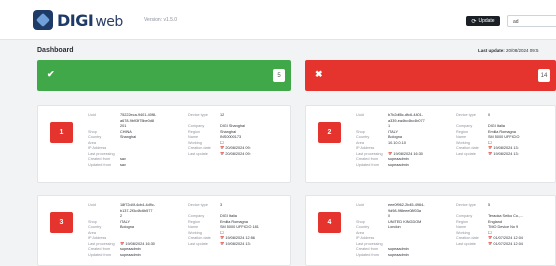 The height and width of the screenshot is (266, 556). Describe the element at coordinates (404, 210) in the screenshot. I see `detail-value: 9d98-9f8eee08f03a` at that location.